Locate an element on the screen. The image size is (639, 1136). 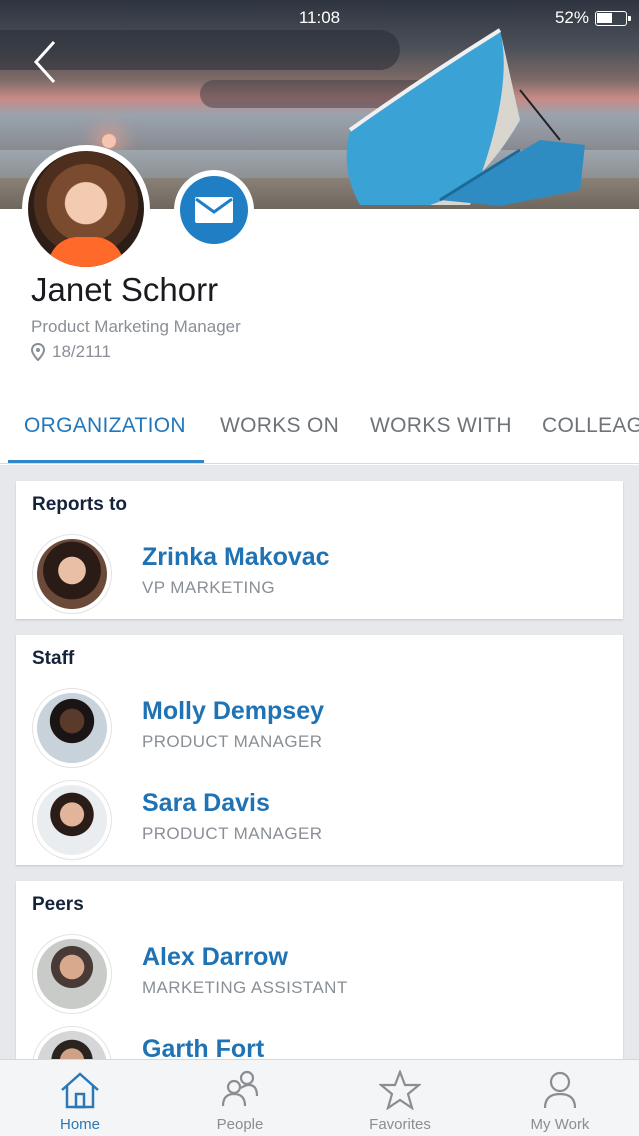
nav-favorites: Favorites is located at coordinates (400, 1098).